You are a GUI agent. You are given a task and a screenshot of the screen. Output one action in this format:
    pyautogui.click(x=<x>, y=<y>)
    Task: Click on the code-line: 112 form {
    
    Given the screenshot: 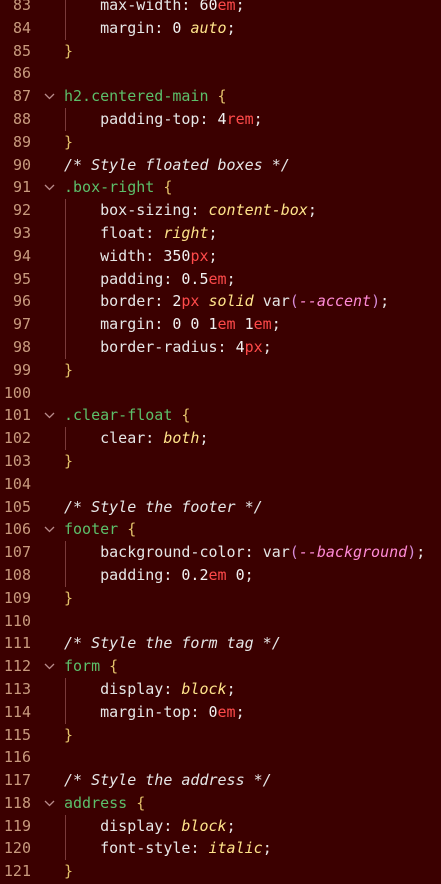 What is the action you would take?
    pyautogui.click(x=220, y=666)
    